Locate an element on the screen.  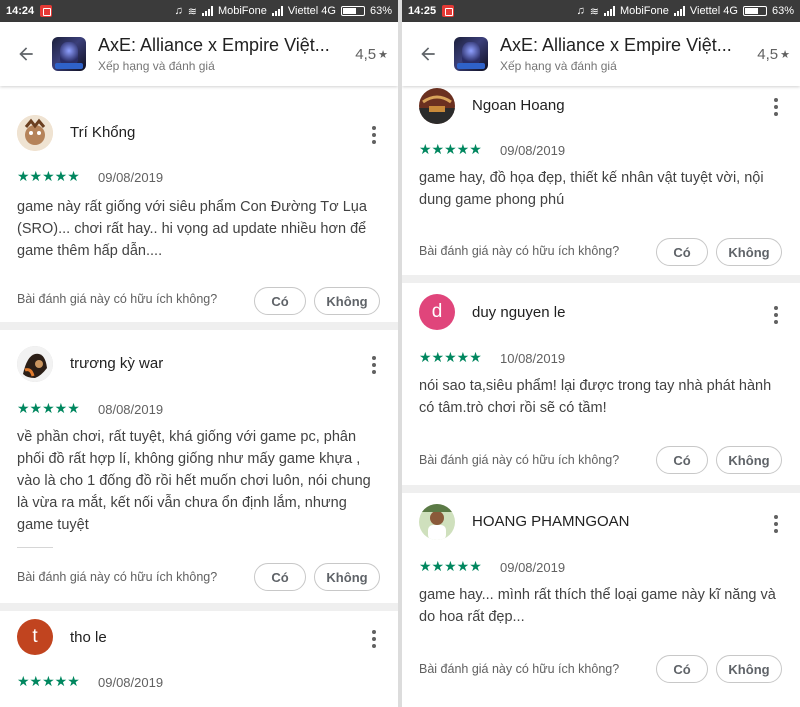
reviewer-name: trương kỳ war is located at coordinates (117, 363).